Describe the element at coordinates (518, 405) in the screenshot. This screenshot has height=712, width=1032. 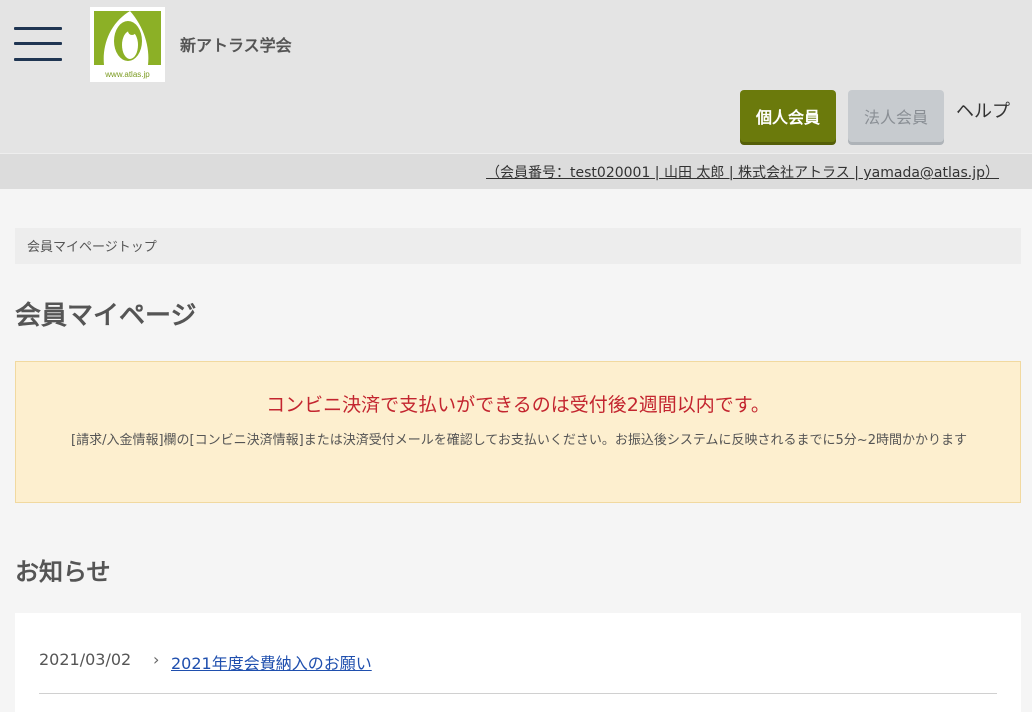
I see `alert-title: コンビニ決済で支払いができるのは受付後2週間以内です。` at that location.